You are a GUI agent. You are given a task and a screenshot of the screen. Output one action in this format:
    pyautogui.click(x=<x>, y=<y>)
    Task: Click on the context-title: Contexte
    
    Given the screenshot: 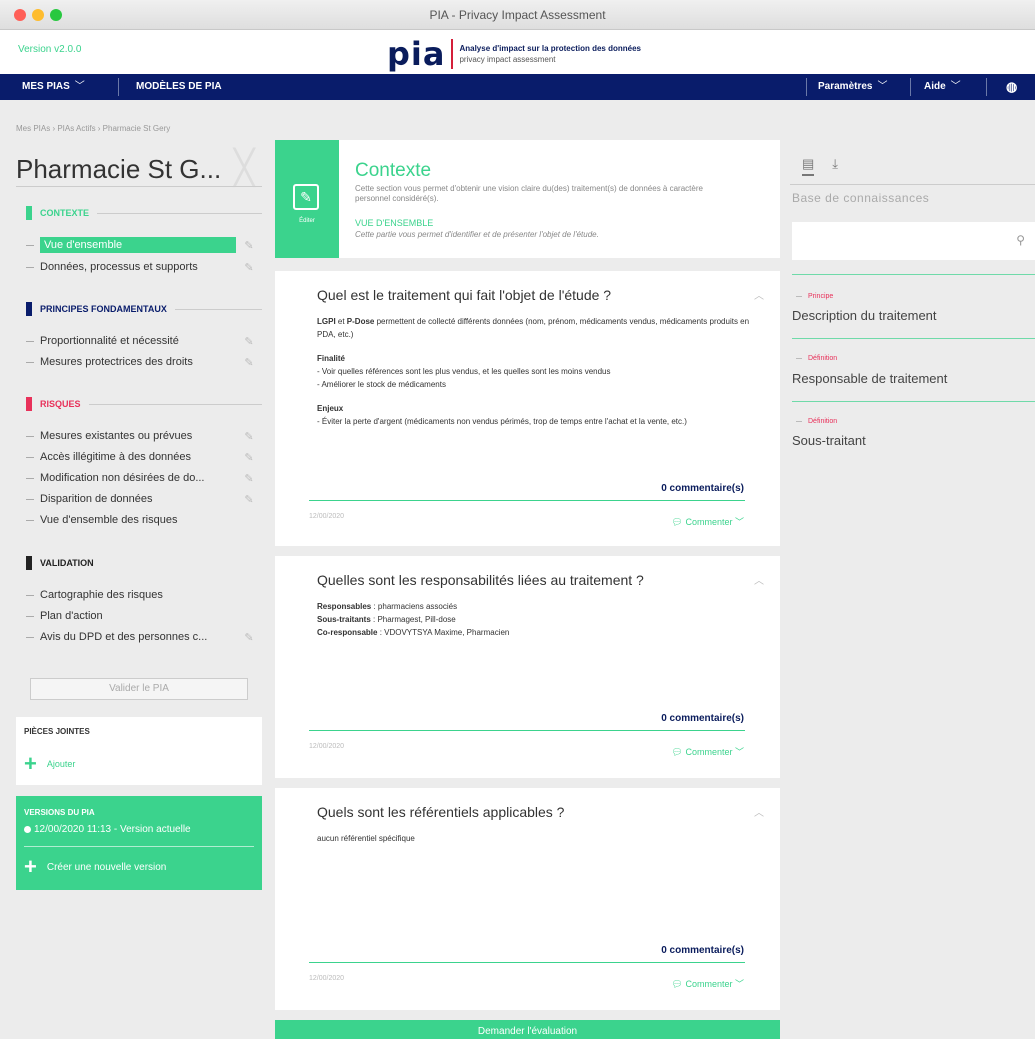 What is the action you would take?
    pyautogui.click(x=393, y=170)
    